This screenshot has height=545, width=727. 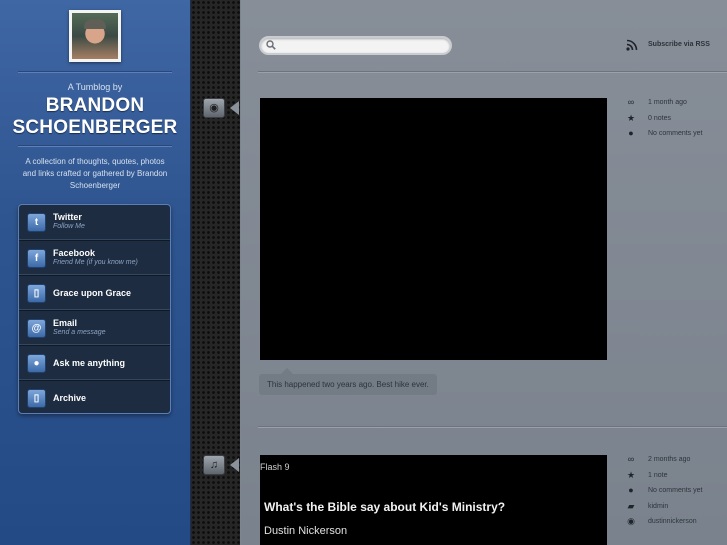 What do you see at coordinates (658, 475) in the screenshot?
I see `meta-notes-count: 1 note` at bounding box center [658, 475].